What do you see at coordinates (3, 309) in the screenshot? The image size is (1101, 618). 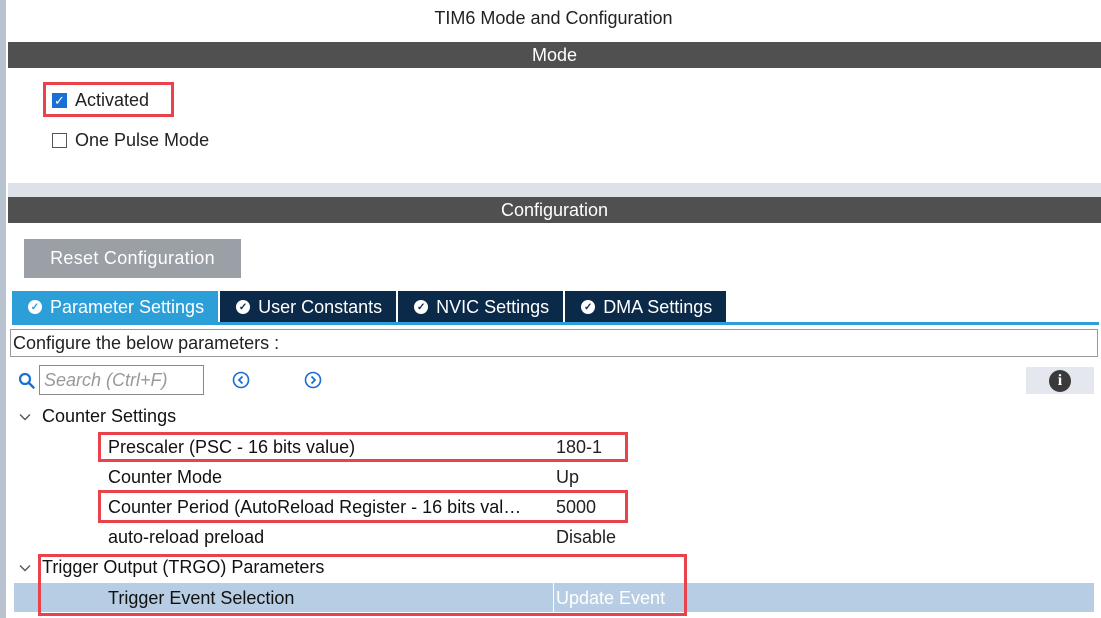 I see `window-left-border` at bounding box center [3, 309].